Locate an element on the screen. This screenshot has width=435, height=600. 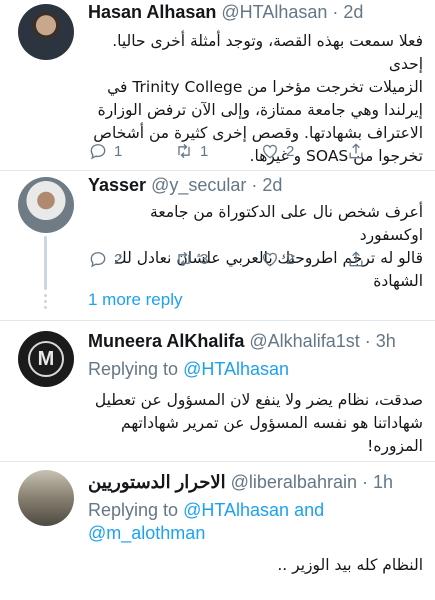
tweet-time: · 1h is located at coordinates (377, 482).